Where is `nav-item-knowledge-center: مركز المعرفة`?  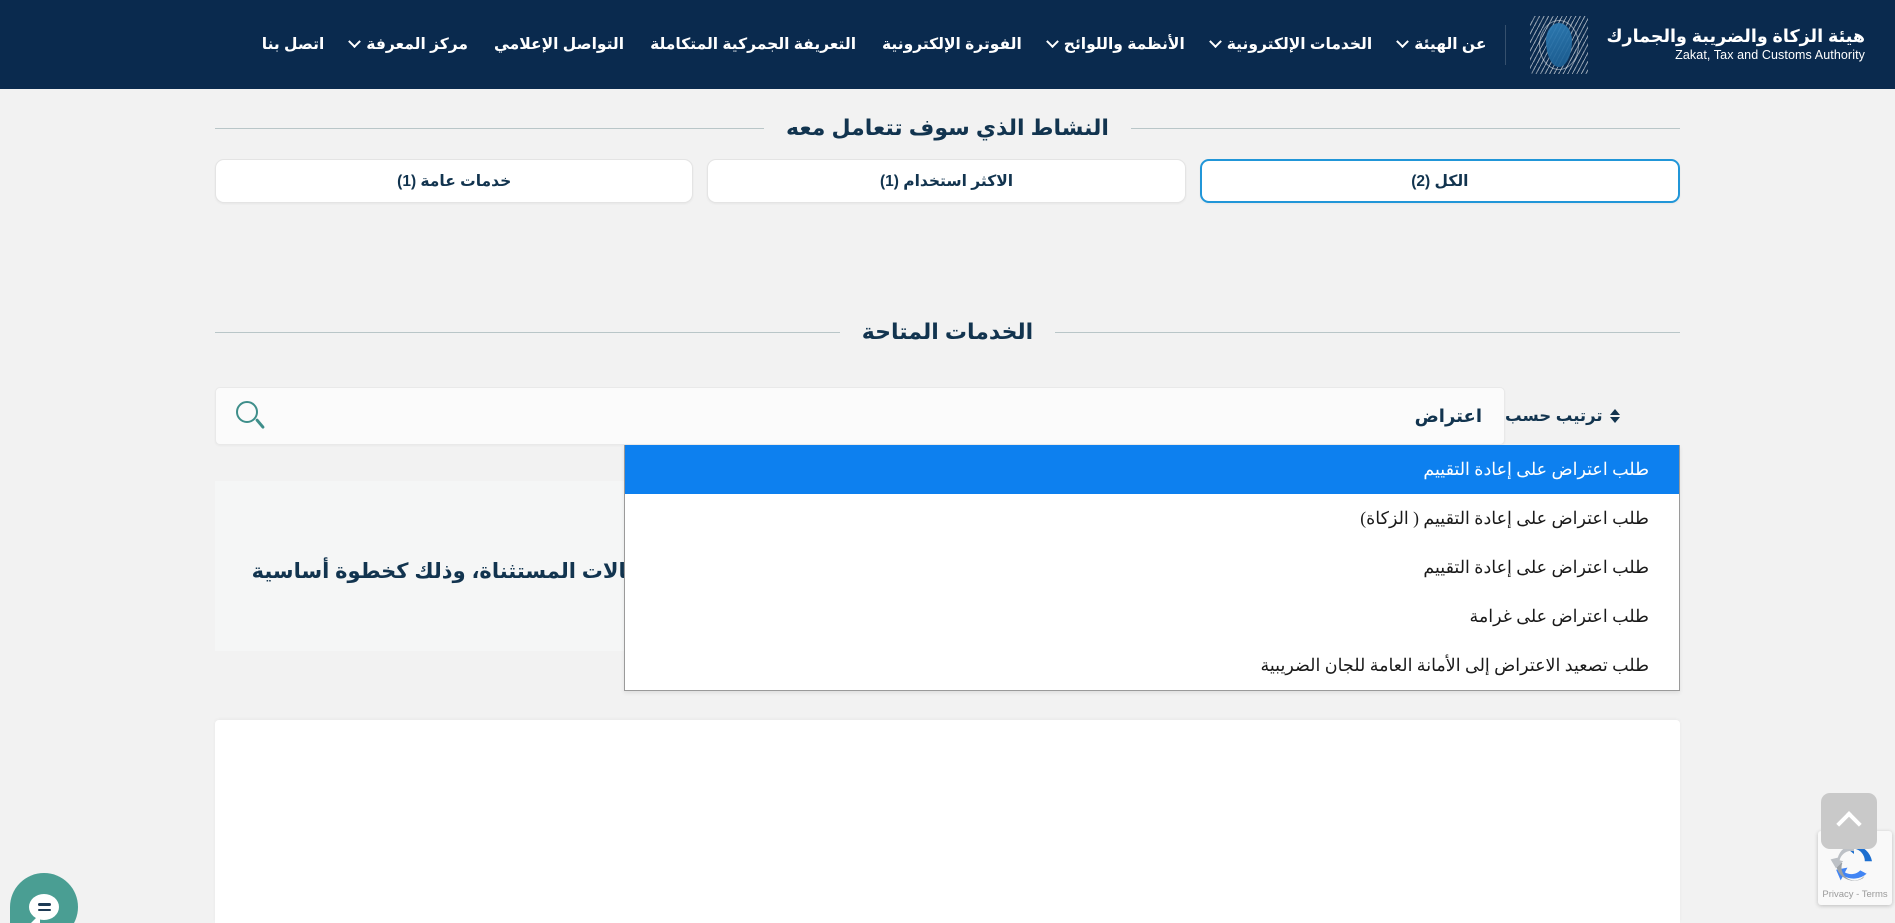
nav-item-knowledge-center: مركز المعرفة is located at coordinates (409, 44).